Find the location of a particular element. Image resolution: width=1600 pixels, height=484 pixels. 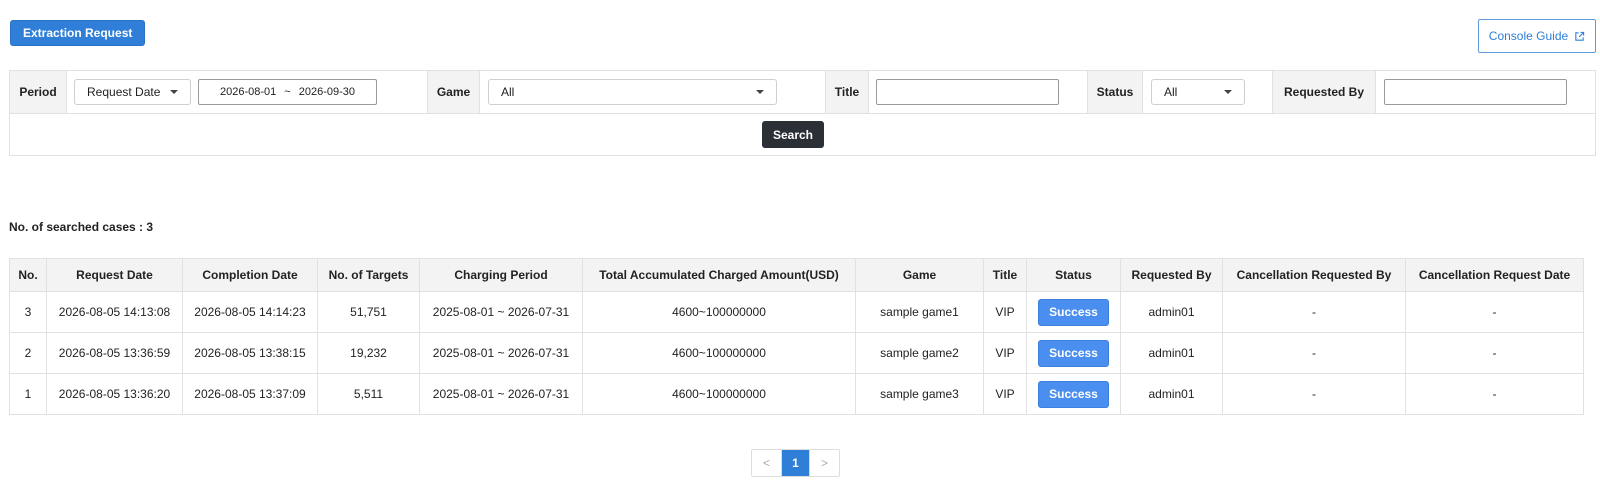

column-header: Request Date is located at coordinates (114, 275).